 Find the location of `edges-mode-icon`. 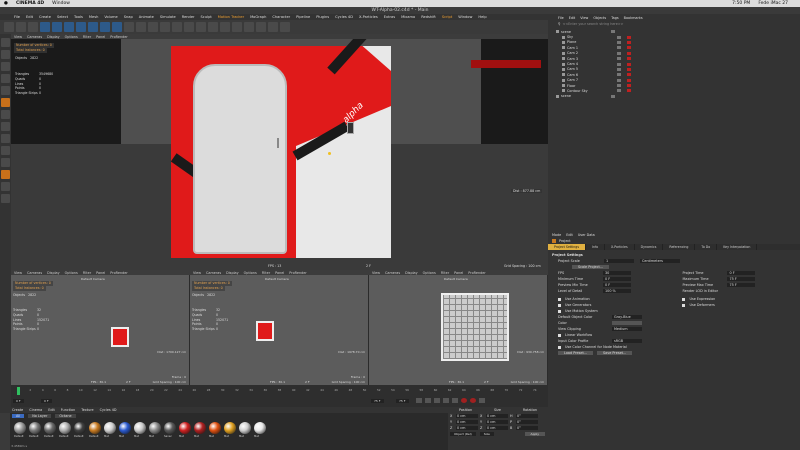

edges-mode-icon is located at coordinates (5, 90).